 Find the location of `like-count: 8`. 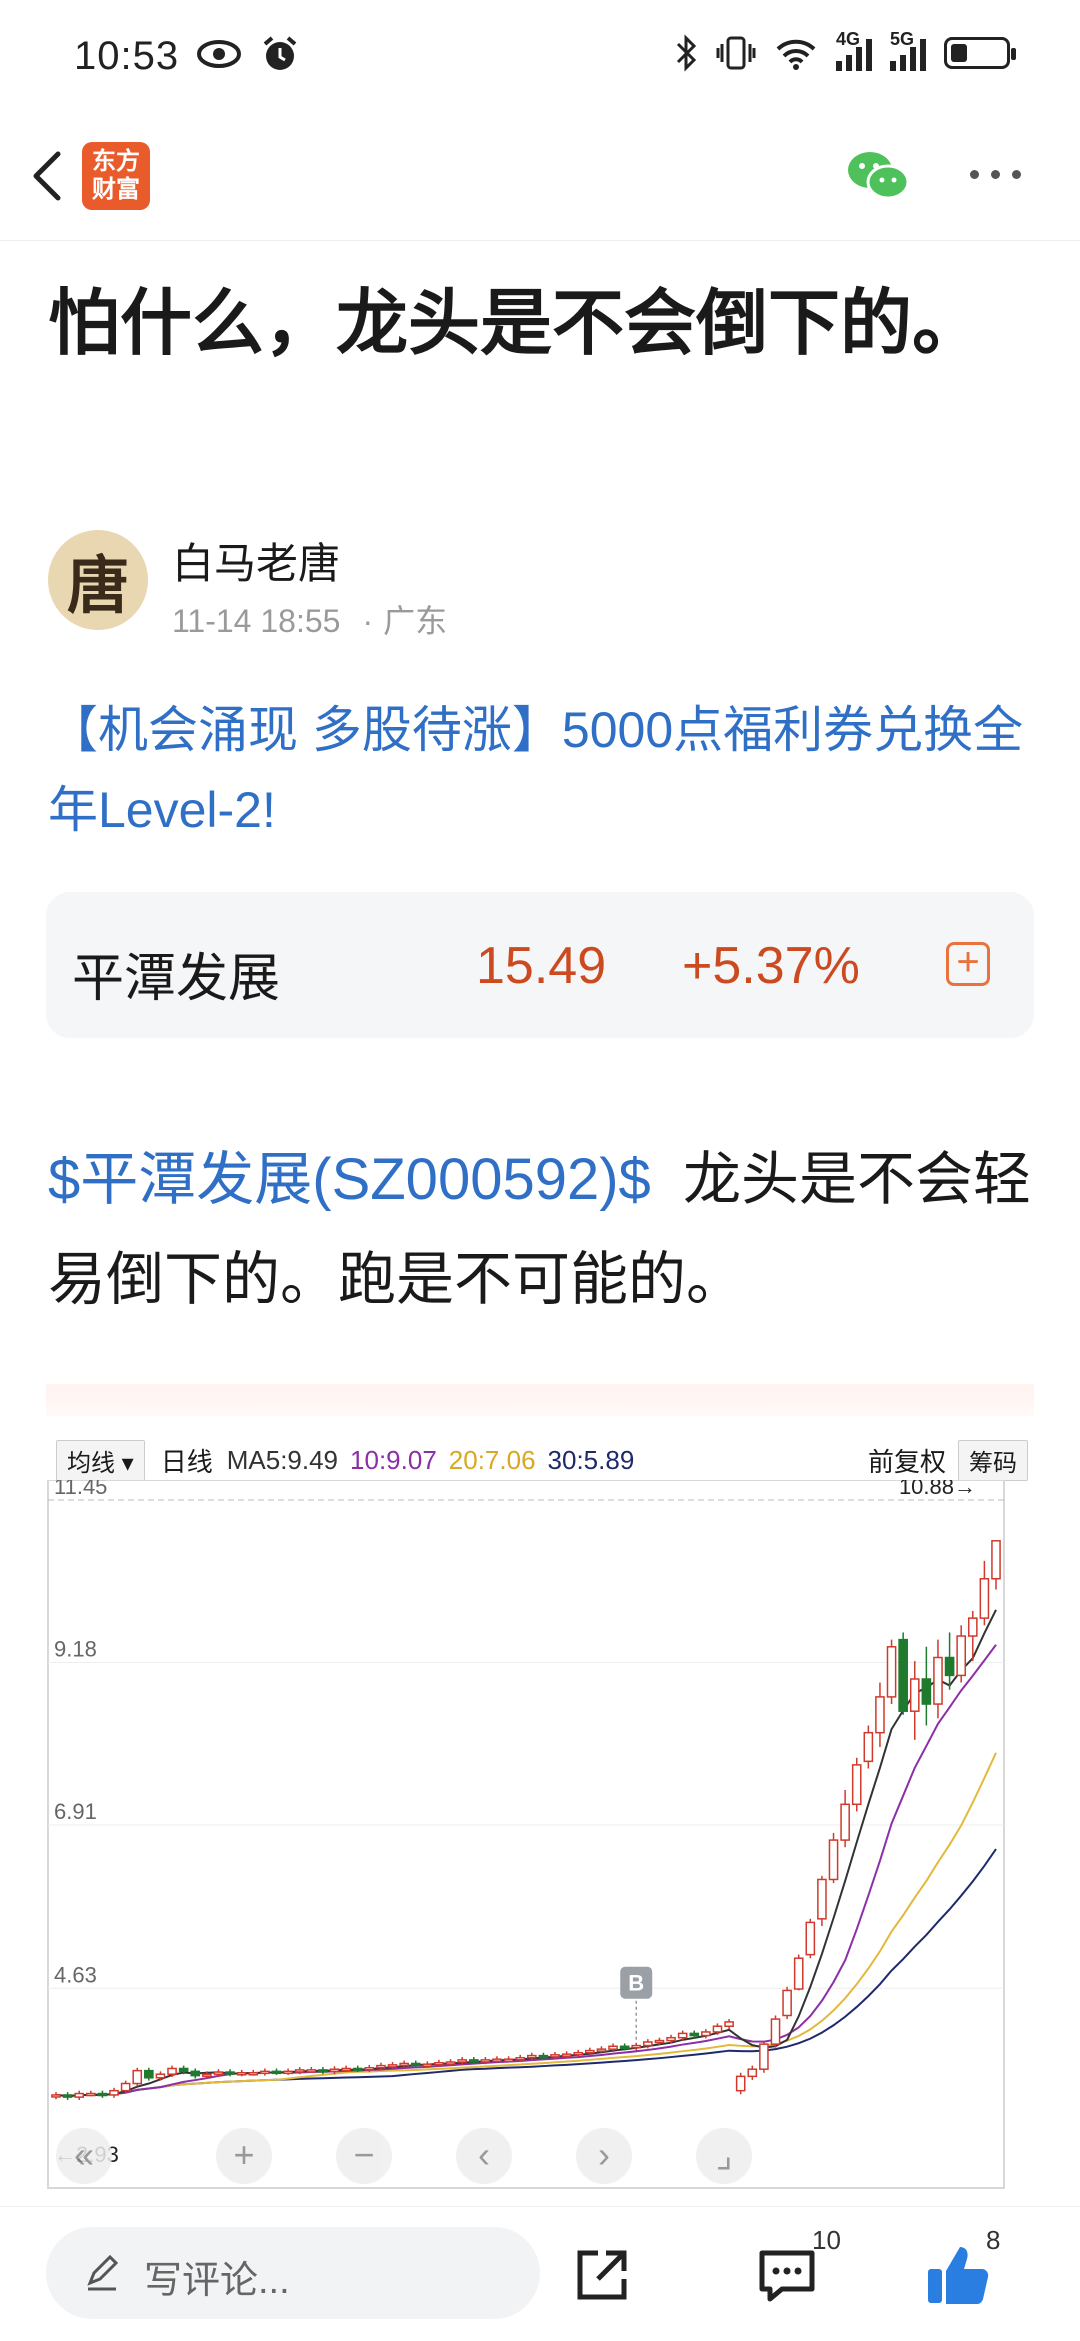

like-count: 8 is located at coordinates (993, 2240).